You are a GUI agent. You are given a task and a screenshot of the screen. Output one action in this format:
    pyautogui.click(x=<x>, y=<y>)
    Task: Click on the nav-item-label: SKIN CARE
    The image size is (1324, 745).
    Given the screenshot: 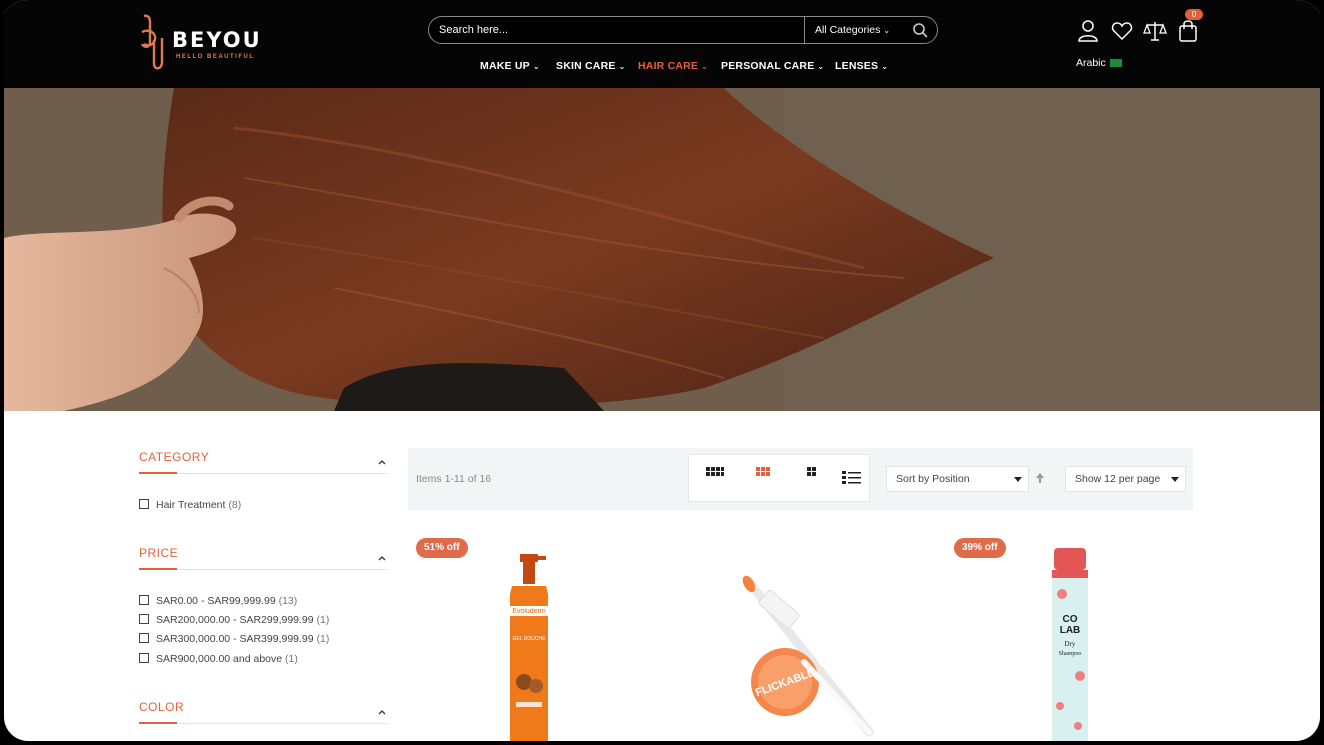 What is the action you would take?
    pyautogui.click(x=586, y=66)
    